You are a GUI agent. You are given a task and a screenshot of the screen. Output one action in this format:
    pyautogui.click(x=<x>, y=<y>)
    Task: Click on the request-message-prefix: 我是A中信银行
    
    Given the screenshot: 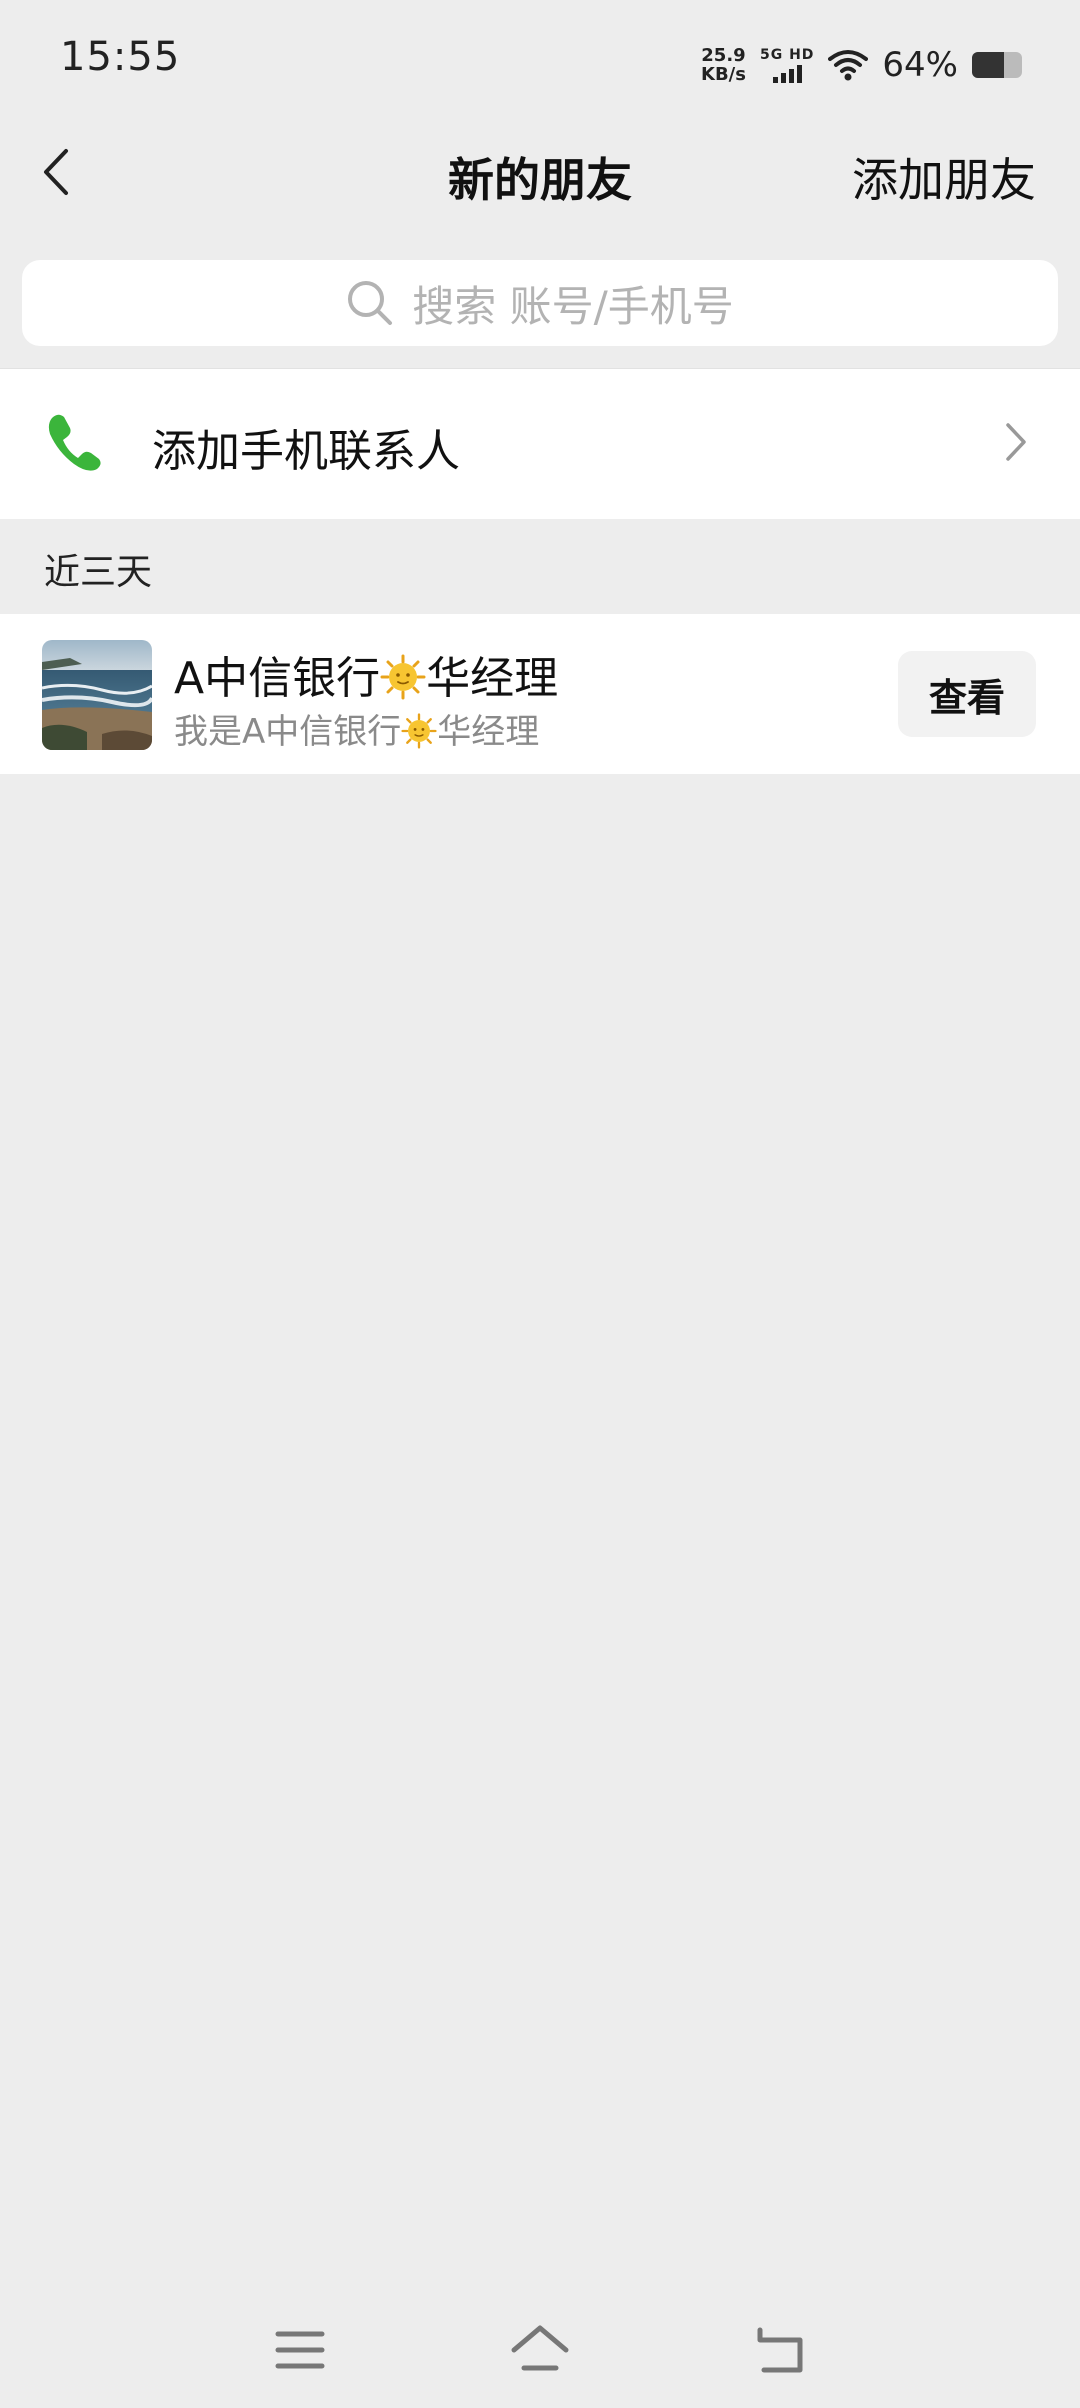 What is the action you would take?
    pyautogui.click(x=288, y=732)
    